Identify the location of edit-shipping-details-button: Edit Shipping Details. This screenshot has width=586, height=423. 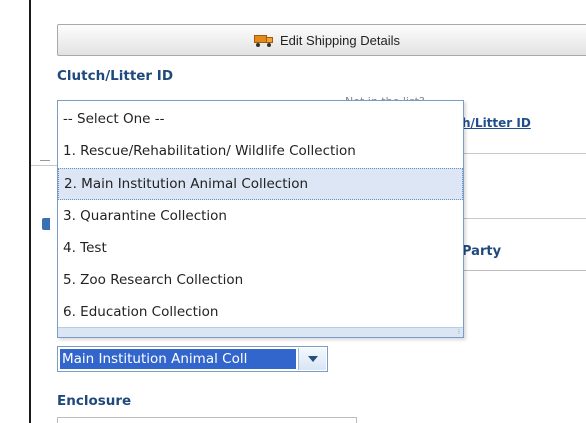
(321, 40).